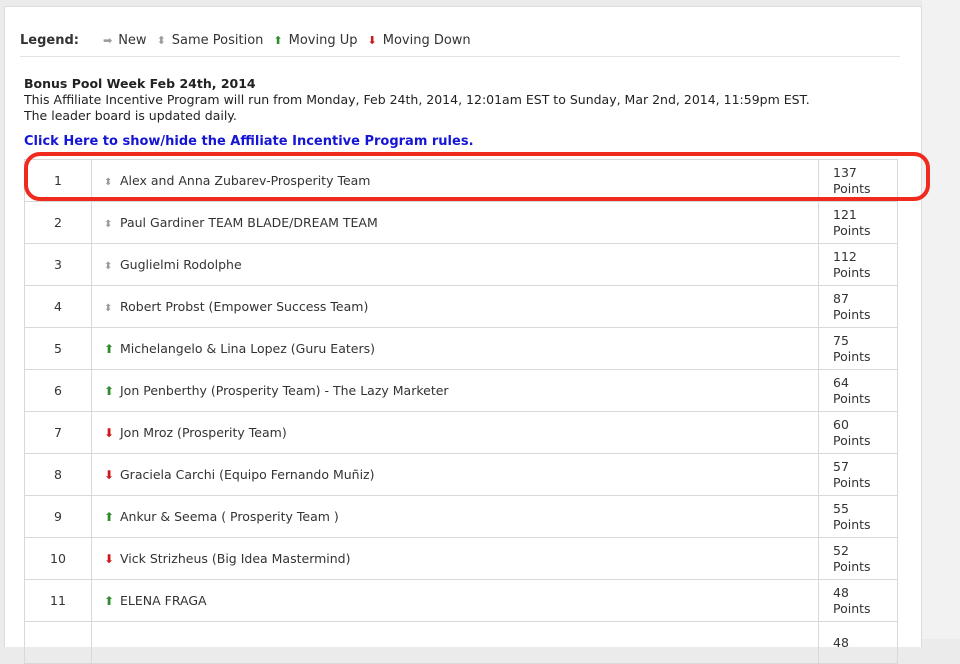  What do you see at coordinates (455, 642) in the screenshot?
I see `name-cell` at bounding box center [455, 642].